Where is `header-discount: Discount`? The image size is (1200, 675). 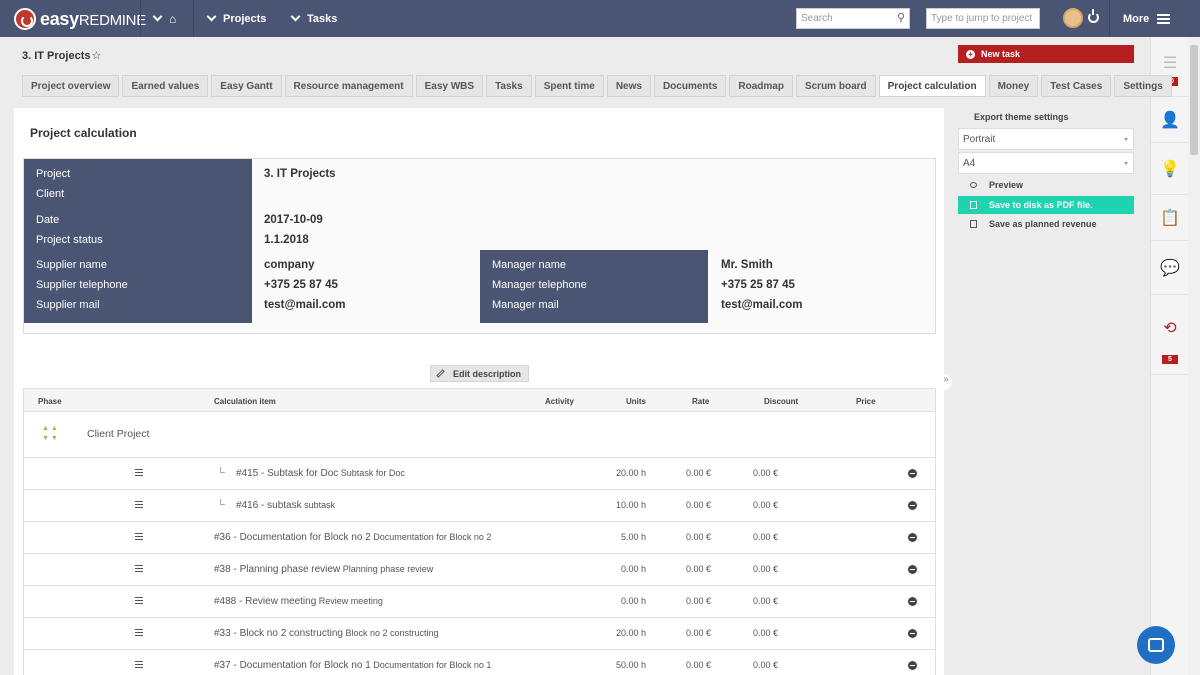
header-discount: Discount is located at coordinates (781, 401).